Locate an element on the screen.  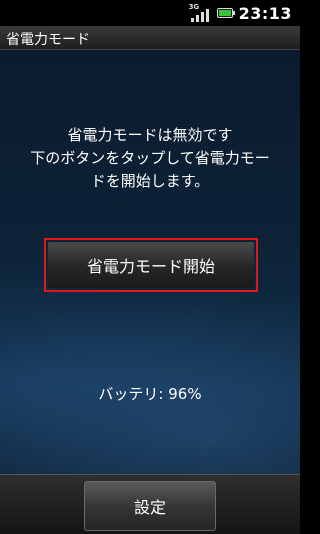
signal-bars-icon: 3G is located at coordinates (200, 13).